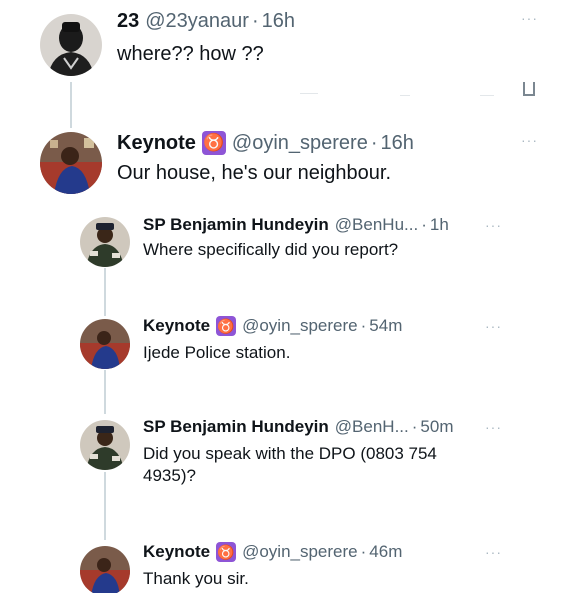 The width and height of the screenshot is (586, 593). I want to click on tweet-text: where?? how ??, so click(190, 54).